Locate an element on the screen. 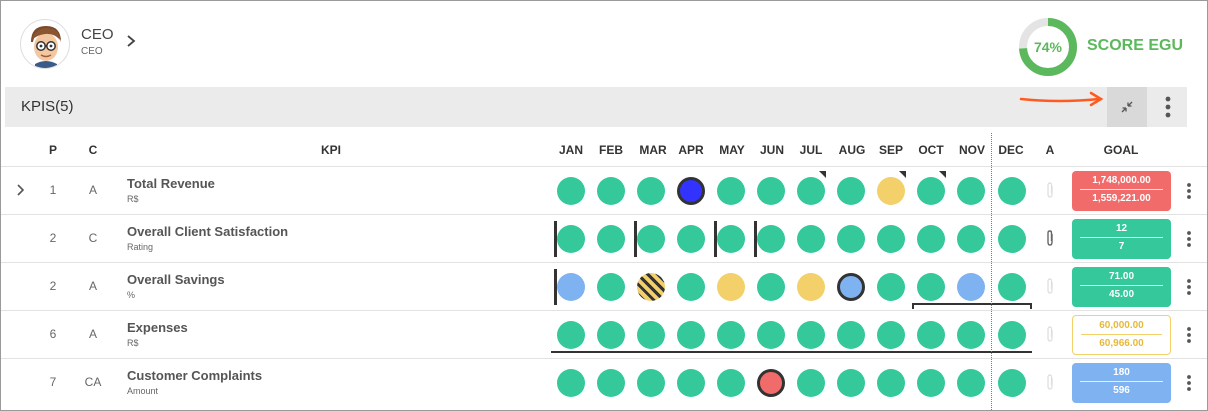  period-underline is located at coordinates (791, 352).